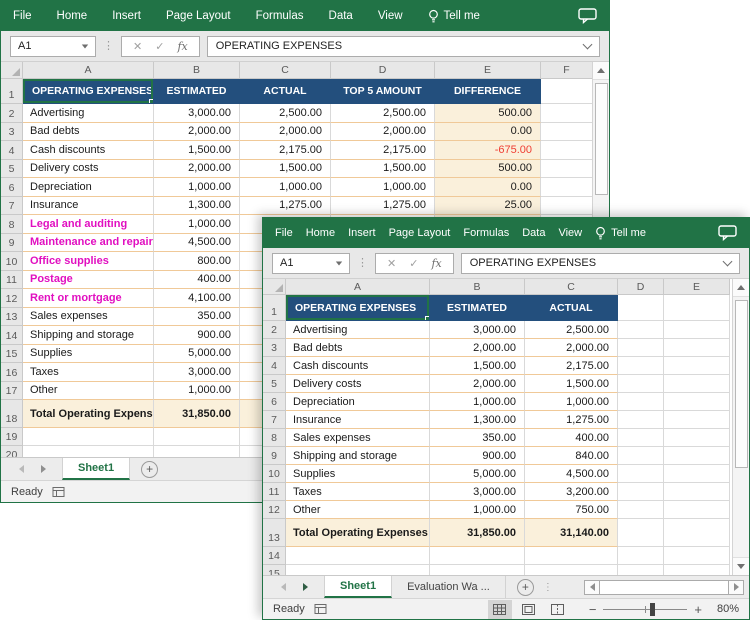  Describe the element at coordinates (741, 566) in the screenshot. I see `scroll-down-icon` at that location.